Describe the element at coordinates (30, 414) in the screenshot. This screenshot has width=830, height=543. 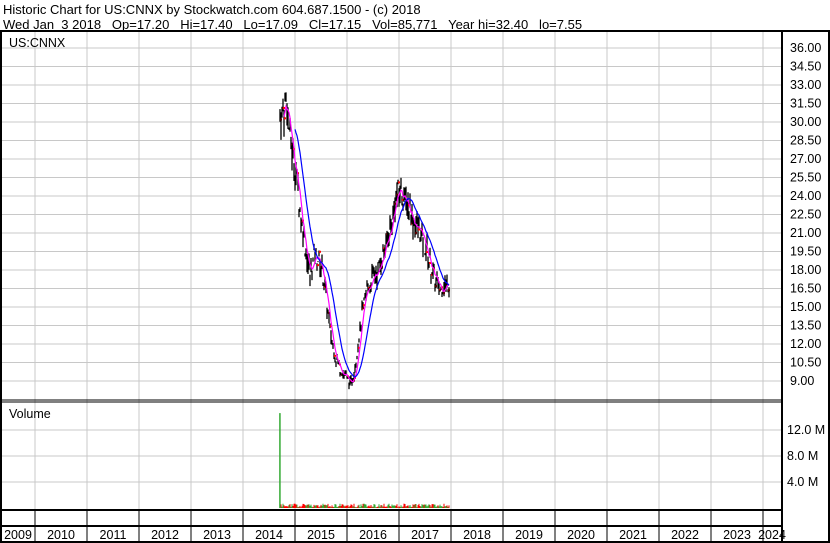
I see `volume-label: Volume` at that location.